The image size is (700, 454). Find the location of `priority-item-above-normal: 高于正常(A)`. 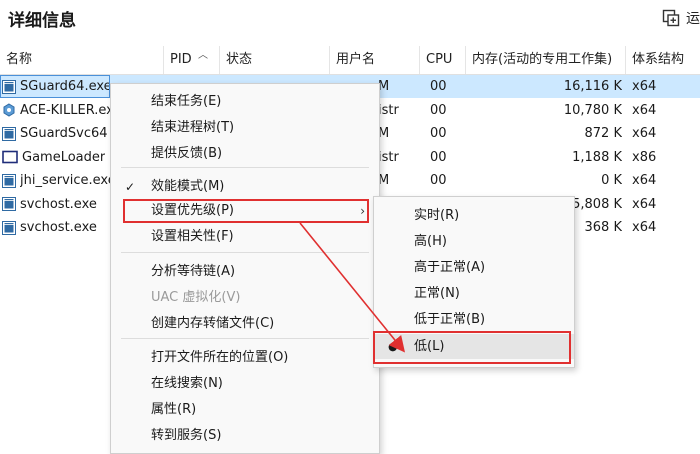

priority-item-above-normal: 高于正常(A) is located at coordinates (474, 267).